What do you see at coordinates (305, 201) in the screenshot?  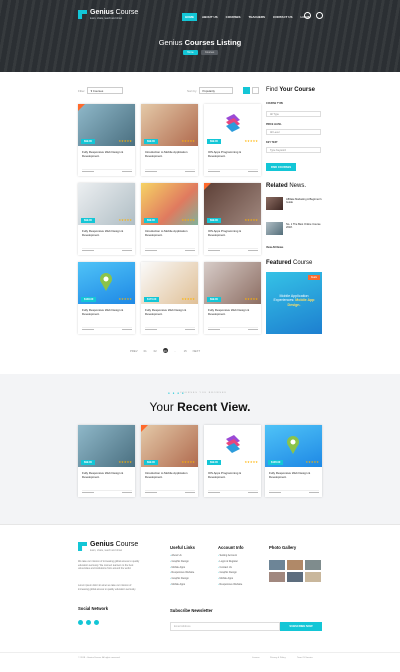 I see `news-title: Affiliate Marketing A Beginner's Guide` at bounding box center [305, 201].